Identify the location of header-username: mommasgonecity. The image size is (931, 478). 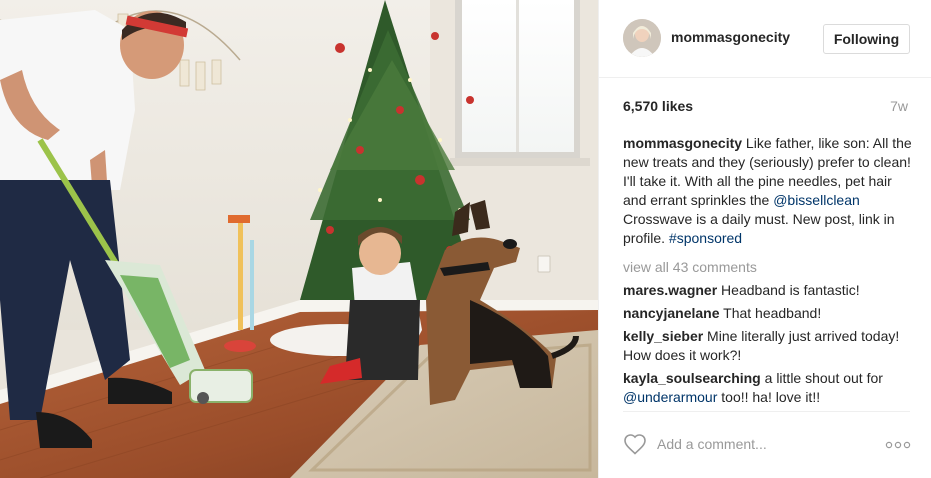
(730, 37).